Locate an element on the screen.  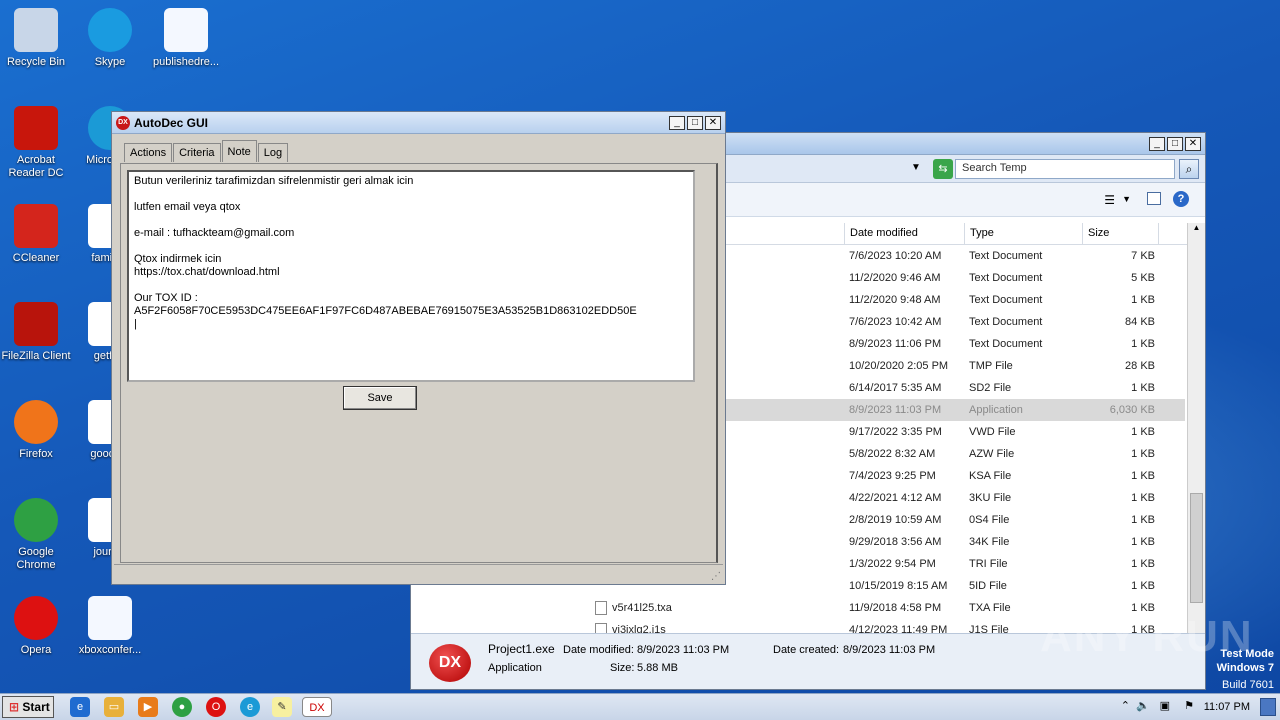
autodec-titlebar: DX AutoDec GUI _ □ ✕ is located at coordinates (418, 123).